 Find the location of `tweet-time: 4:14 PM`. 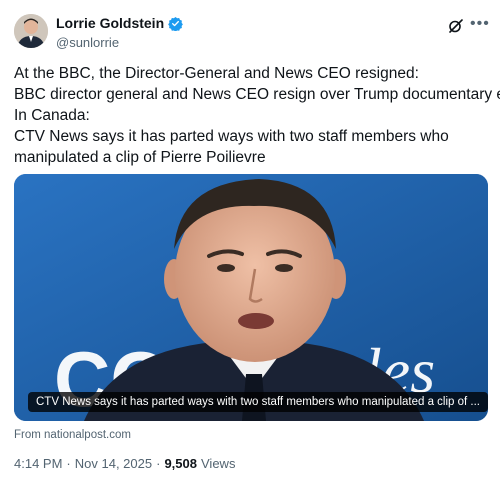

tweet-time: 4:14 PM is located at coordinates (38, 463).